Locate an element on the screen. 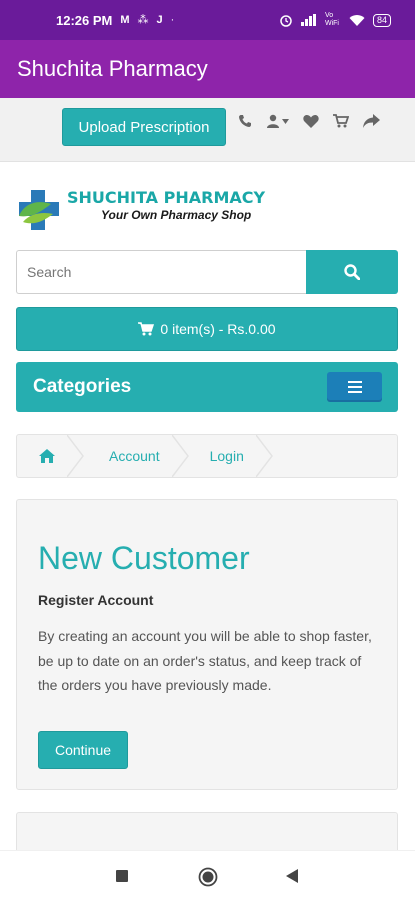 The image size is (415, 900). categories-menu-button is located at coordinates (354, 387).